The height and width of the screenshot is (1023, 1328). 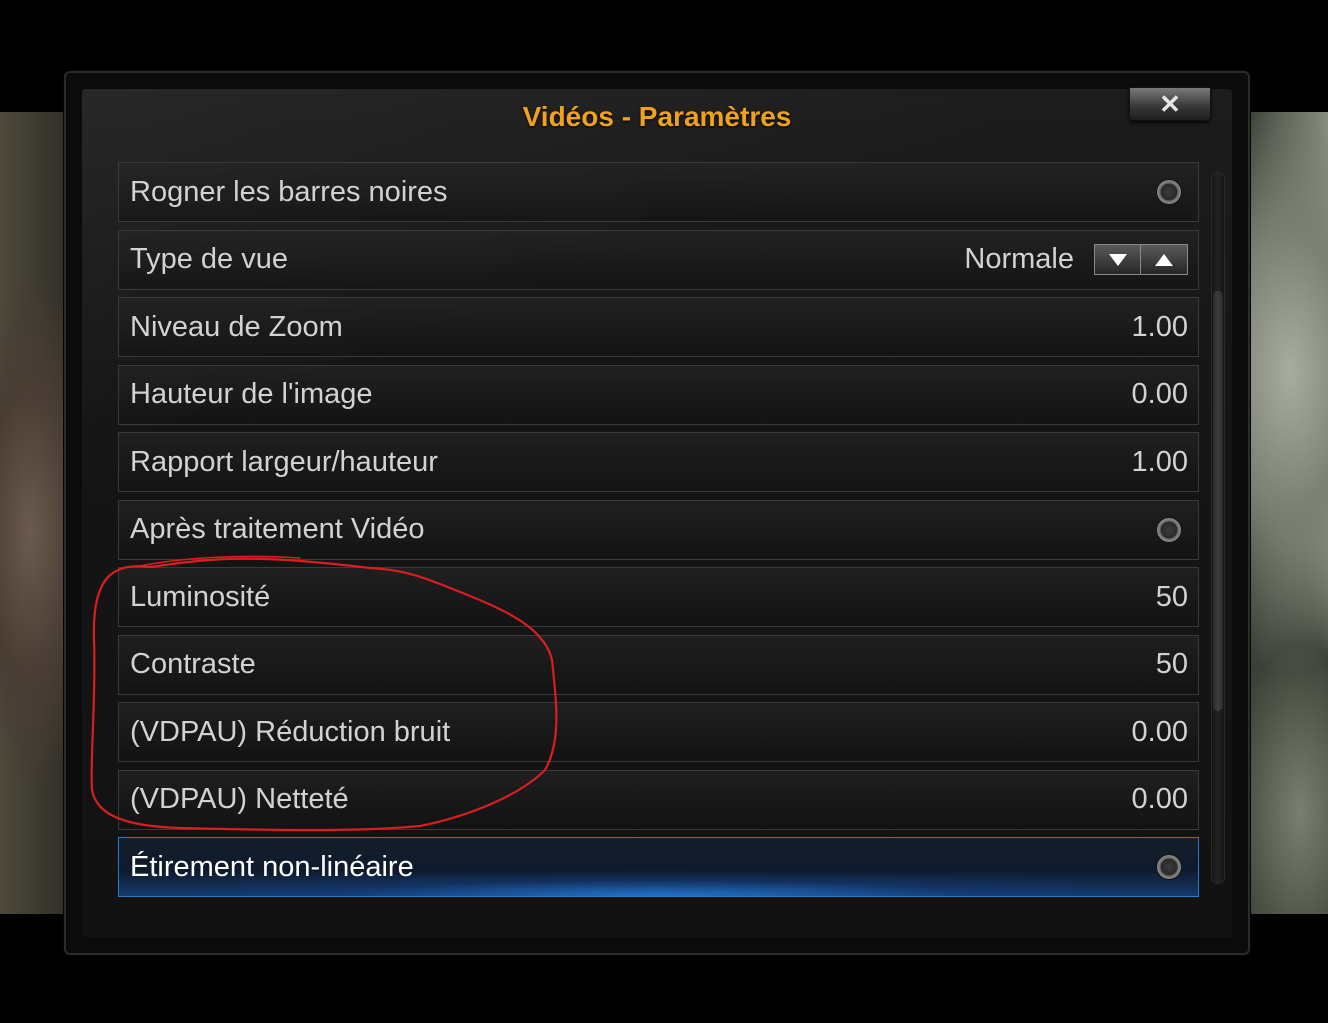 What do you see at coordinates (239, 799) in the screenshot?
I see `setting-label: (VDPAU) Netteté` at bounding box center [239, 799].